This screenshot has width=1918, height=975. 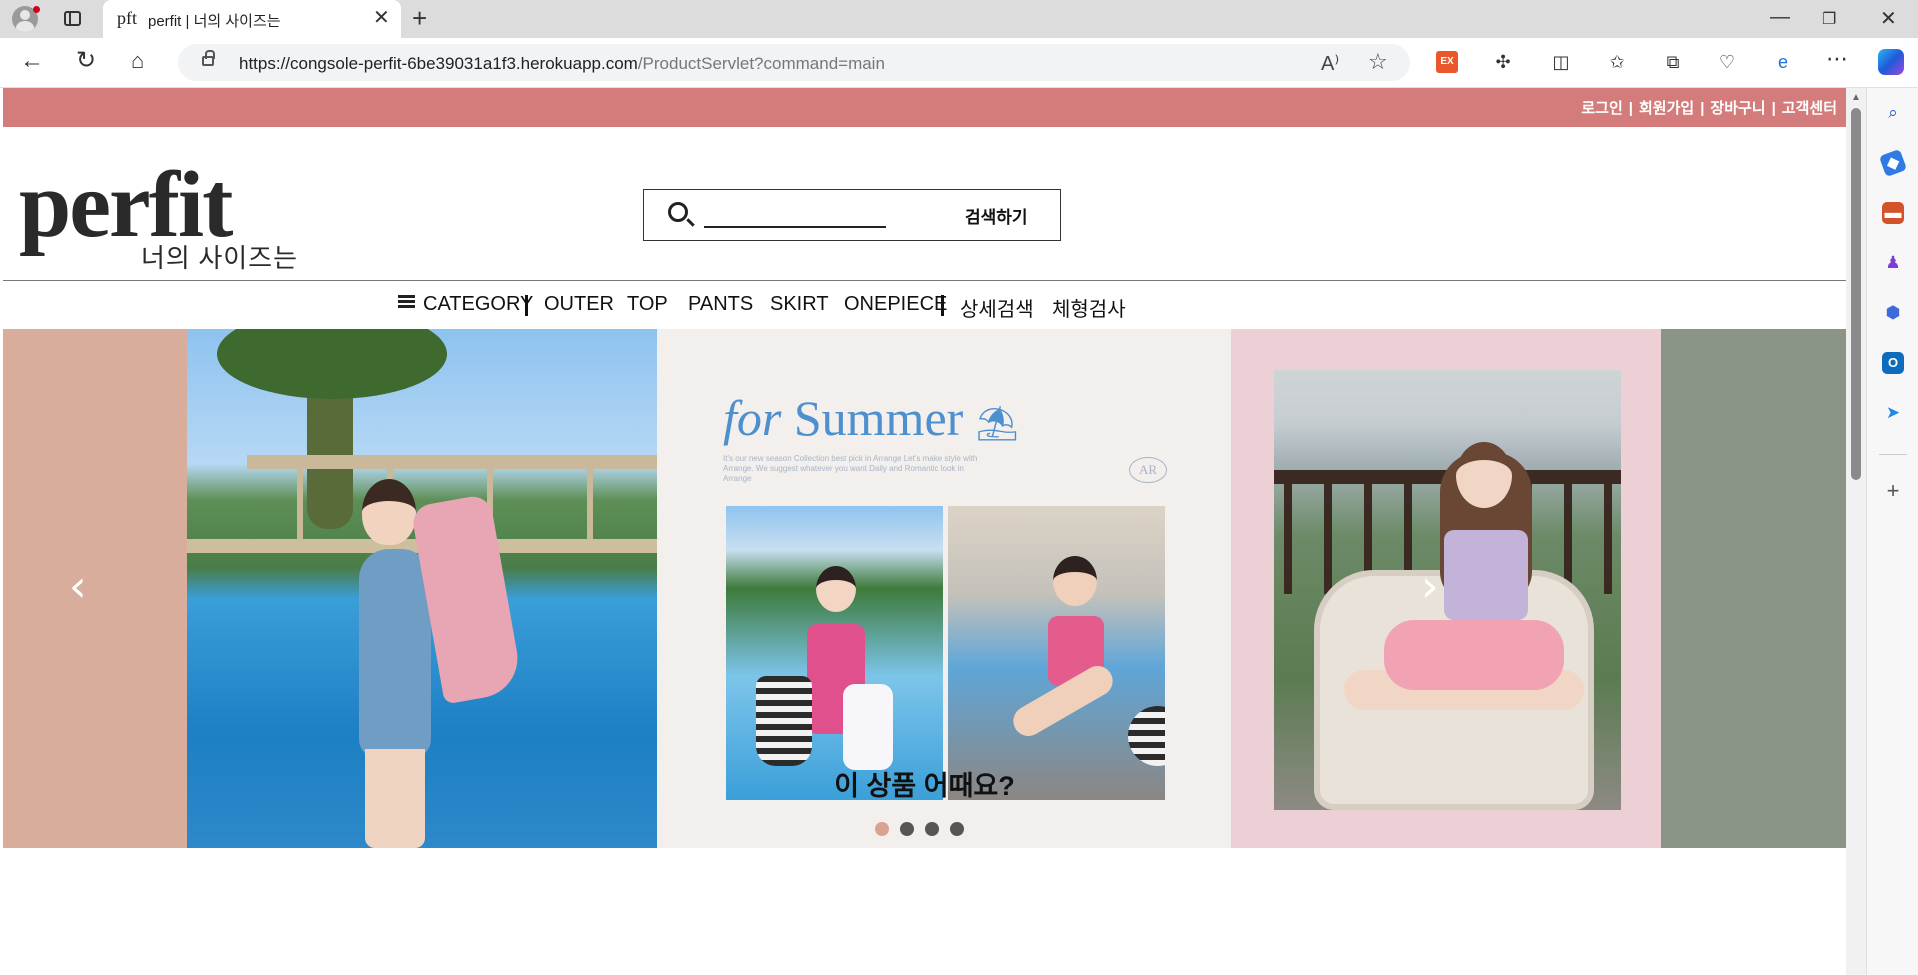 What do you see at coordinates (381, 18) in the screenshot?
I see `tab-close-icon: ✕` at bounding box center [381, 18].